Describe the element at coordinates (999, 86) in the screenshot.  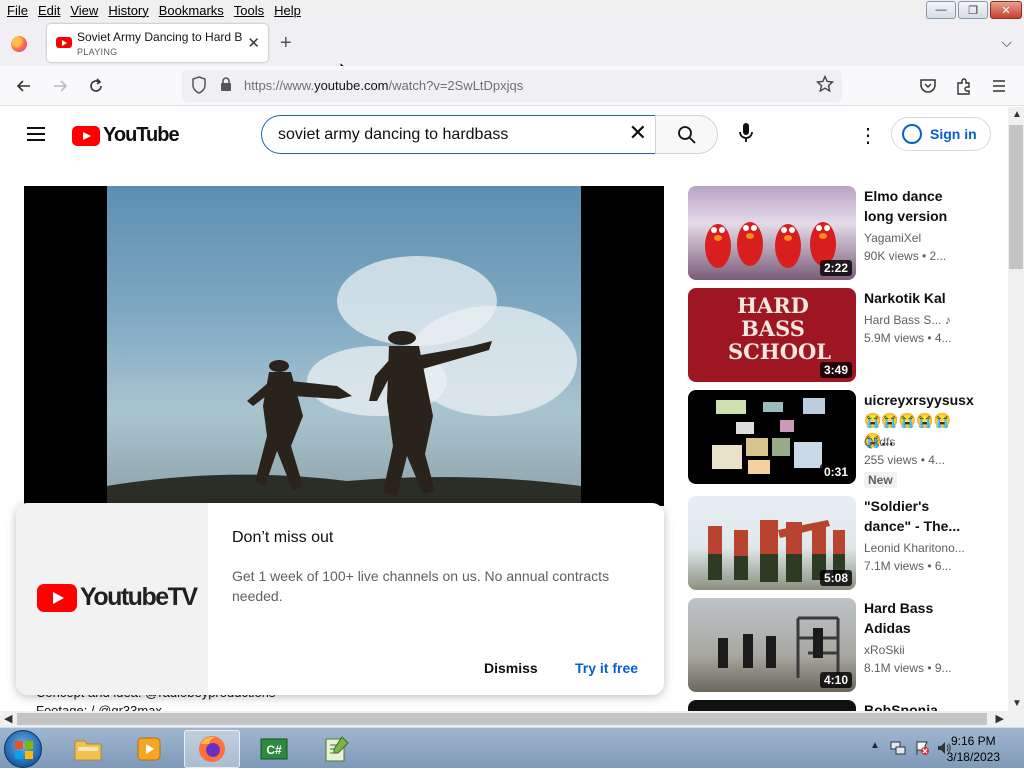
I see `app-menu-hamburger-icon` at that location.